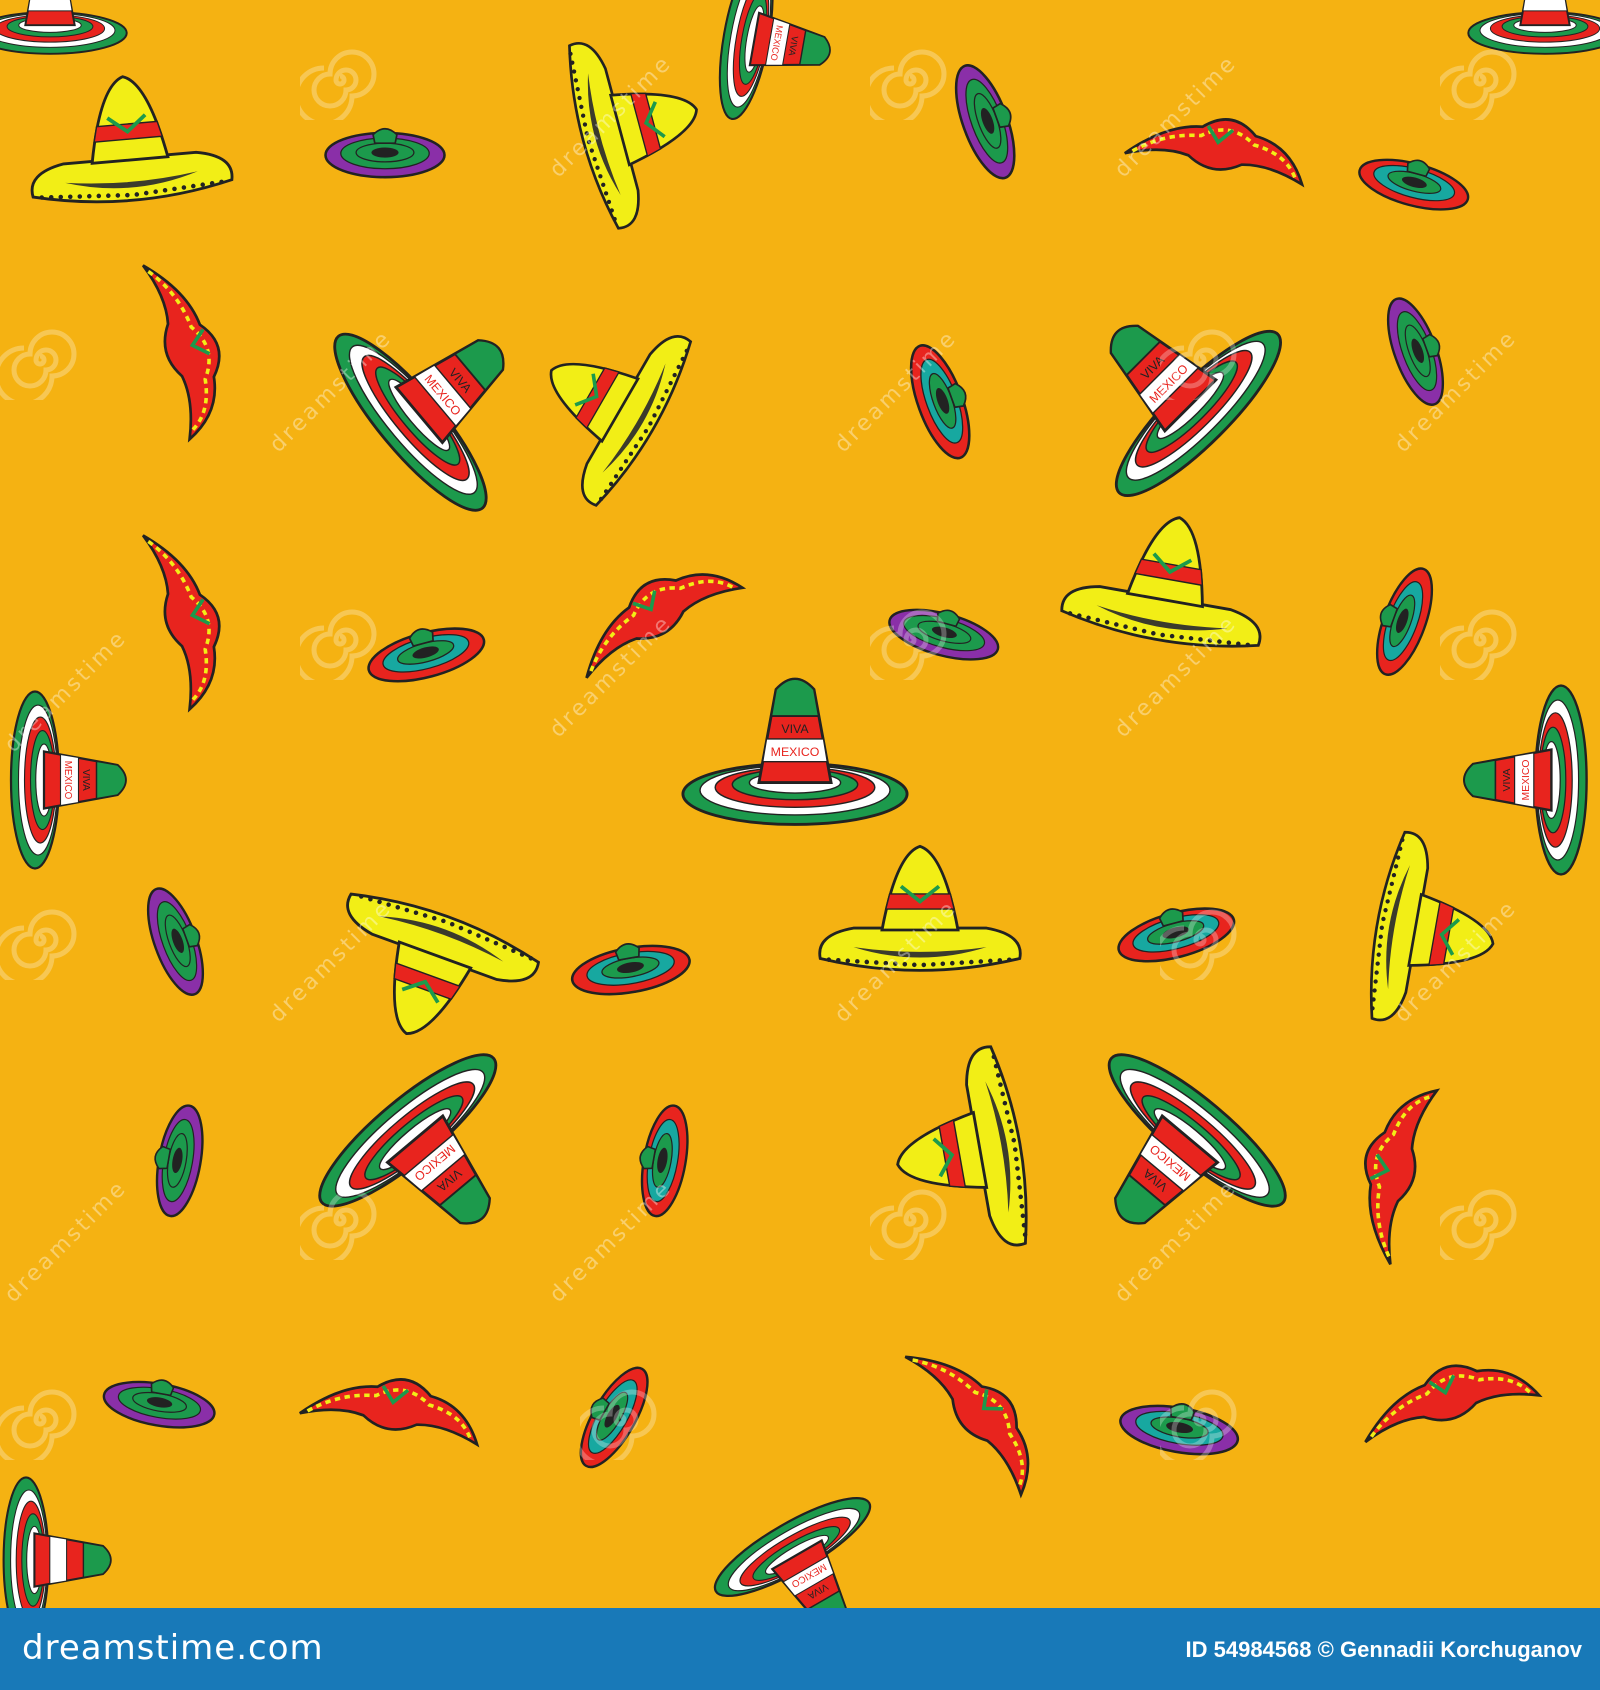 This screenshot has height=1690, width=1600. I want to click on id-number: 54984568, so click(1262, 1649).